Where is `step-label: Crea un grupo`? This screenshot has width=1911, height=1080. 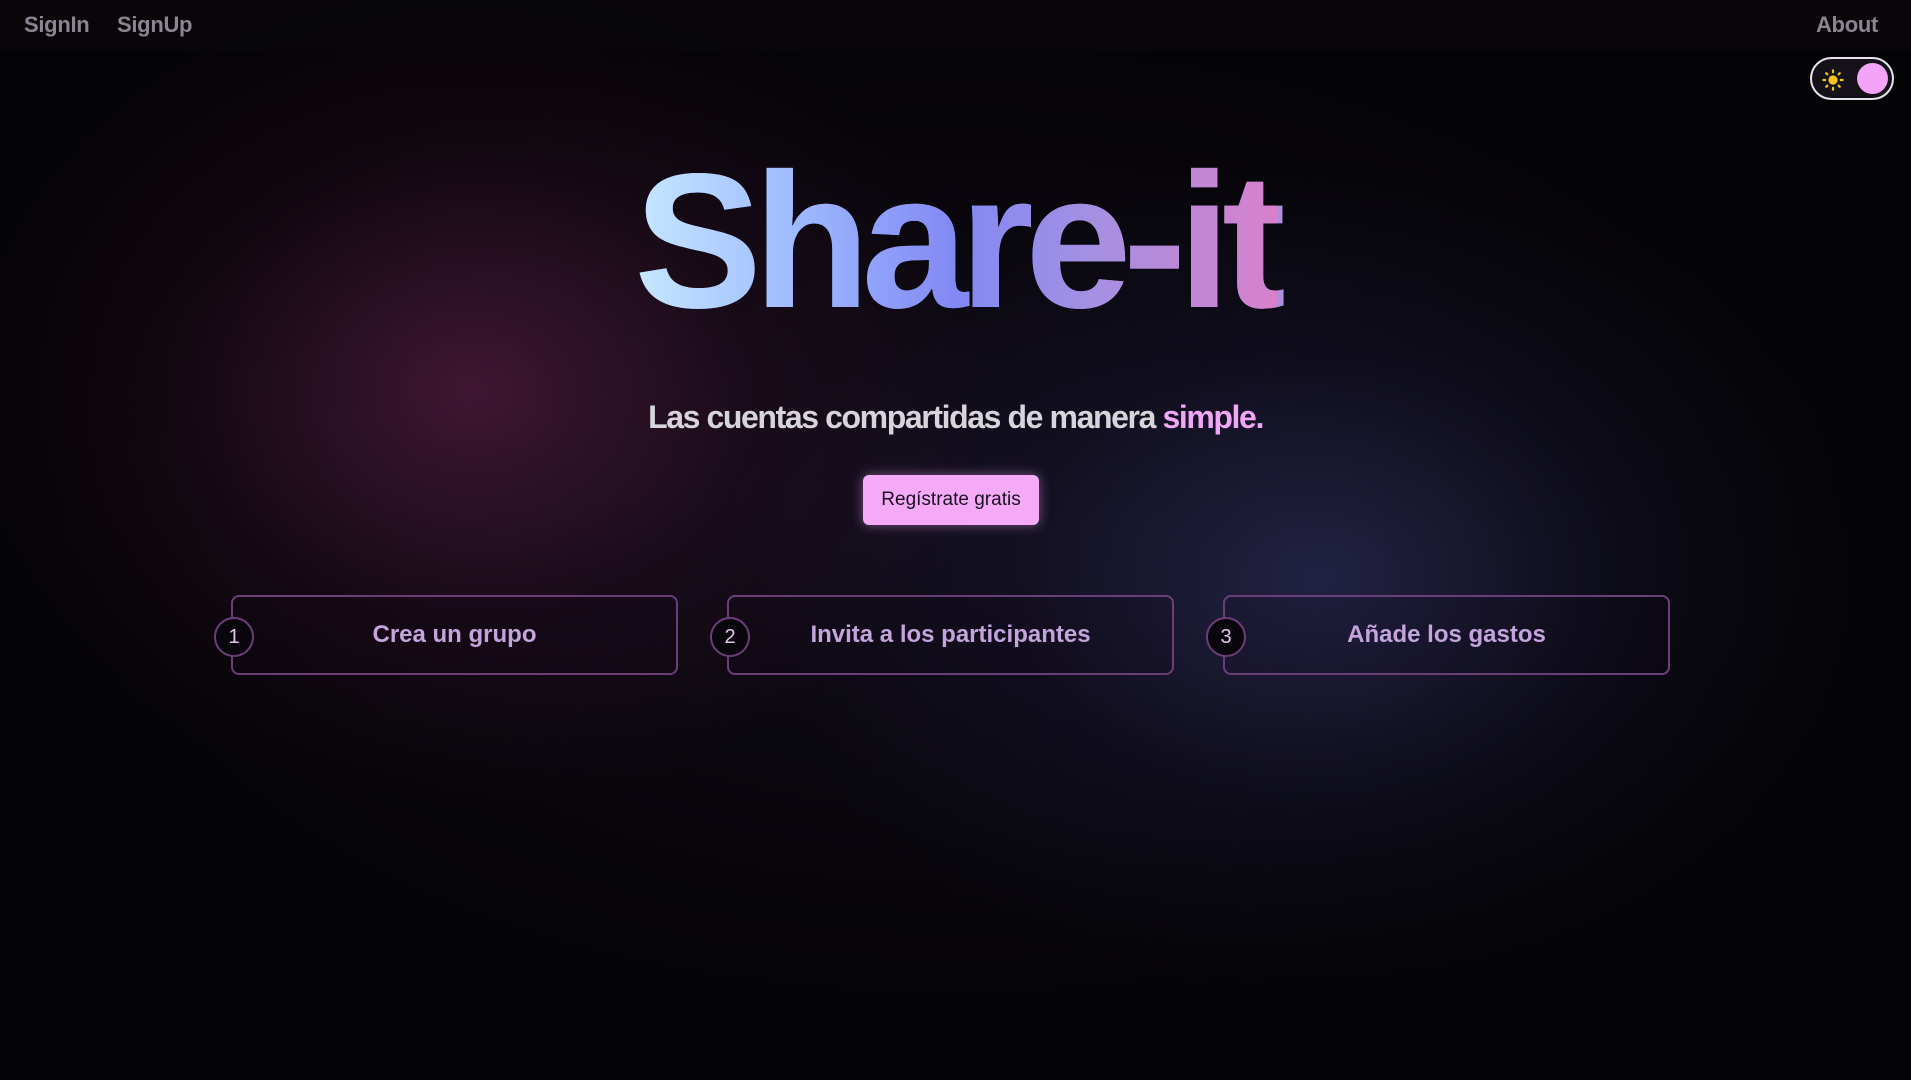
step-label: Crea un grupo is located at coordinates (454, 634).